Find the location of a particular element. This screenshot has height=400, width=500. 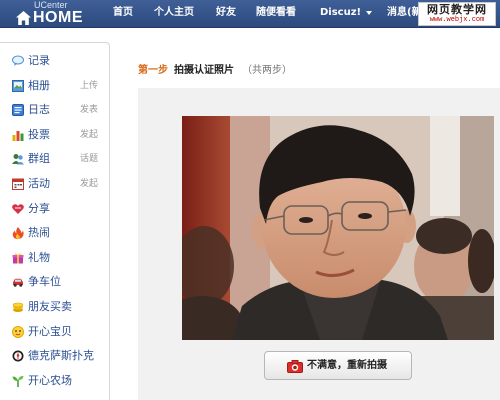

sidebar-item-label: 投票 is located at coordinates (39, 134).